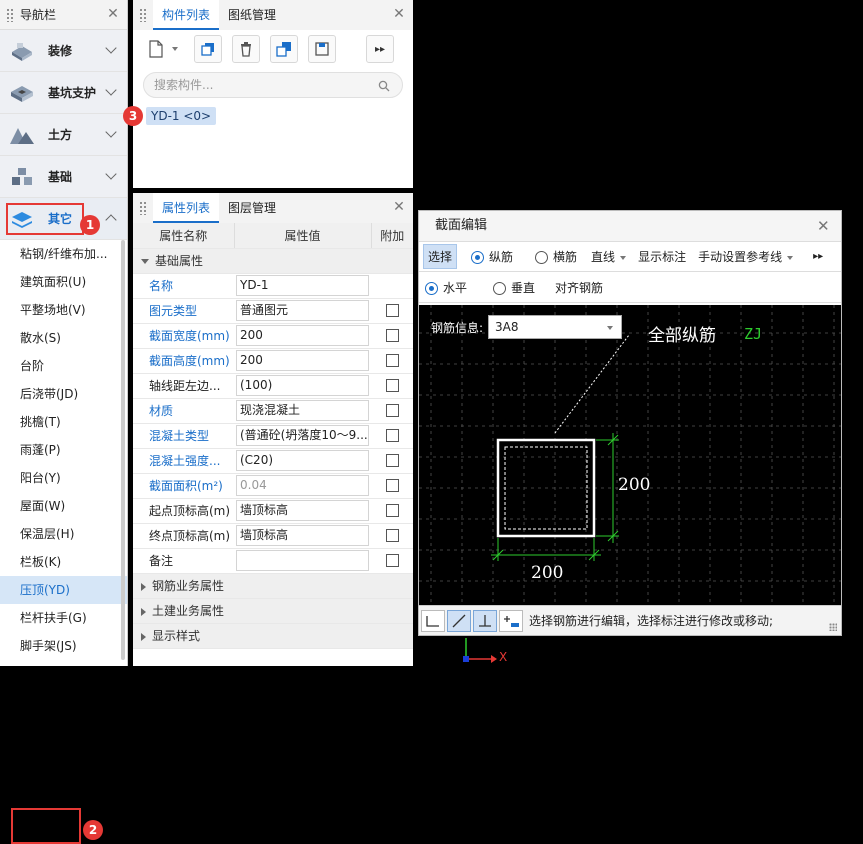 This screenshot has width=863, height=844. What do you see at coordinates (252, 15) in the screenshot?
I see `tab-drawing-manage: 图纸管理` at bounding box center [252, 15].